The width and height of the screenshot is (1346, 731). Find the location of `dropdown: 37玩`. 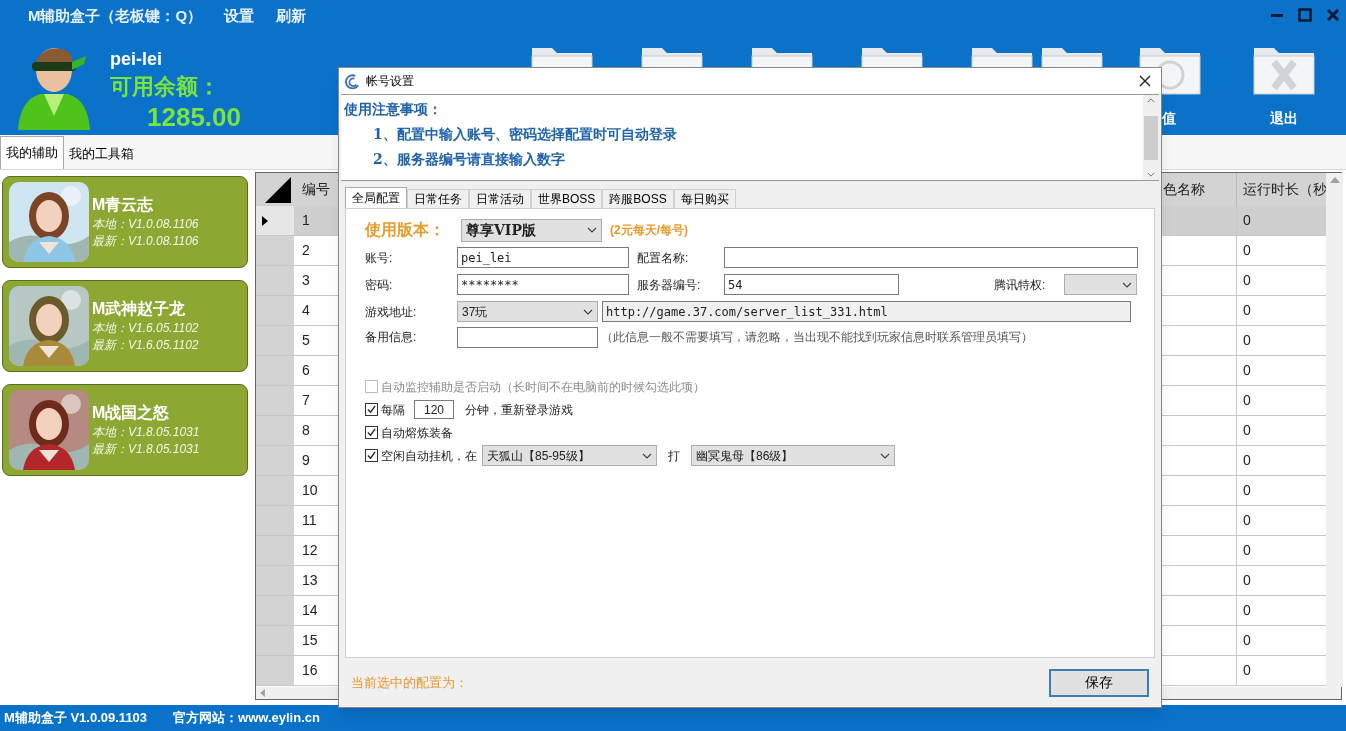

dropdown: 37玩 is located at coordinates (527, 311).